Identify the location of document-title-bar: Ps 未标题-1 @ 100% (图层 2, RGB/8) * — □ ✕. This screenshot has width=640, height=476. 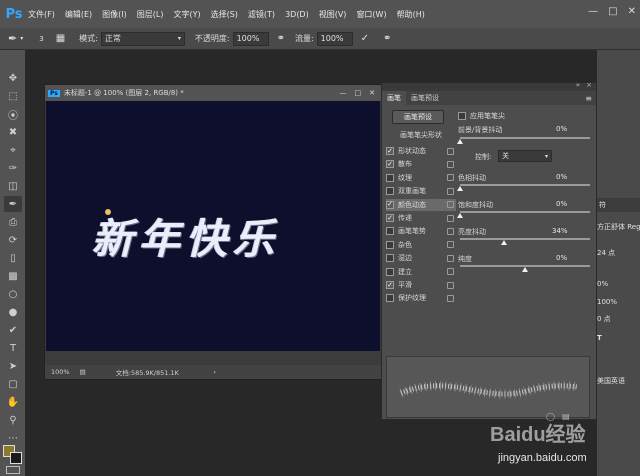
(213, 93).